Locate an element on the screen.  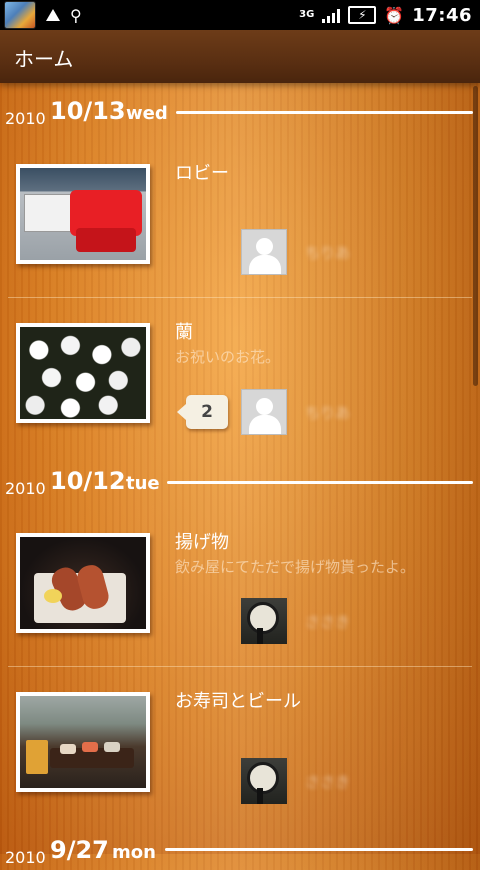
item-title: ロビー is located at coordinates (202, 173).